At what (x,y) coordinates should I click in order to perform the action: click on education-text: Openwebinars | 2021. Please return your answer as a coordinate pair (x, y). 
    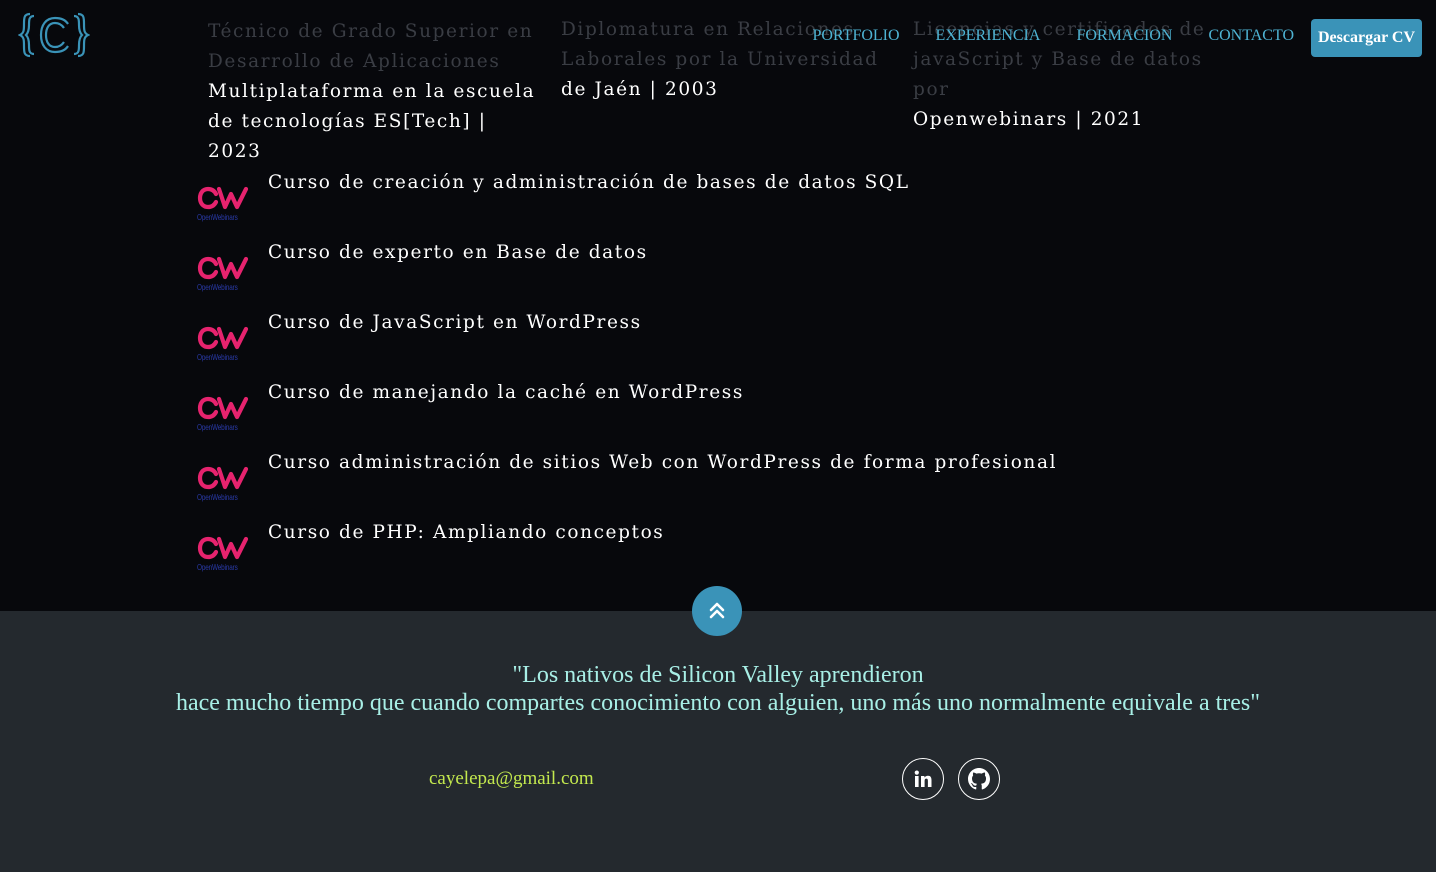
    Looking at the image, I should click on (1029, 119).